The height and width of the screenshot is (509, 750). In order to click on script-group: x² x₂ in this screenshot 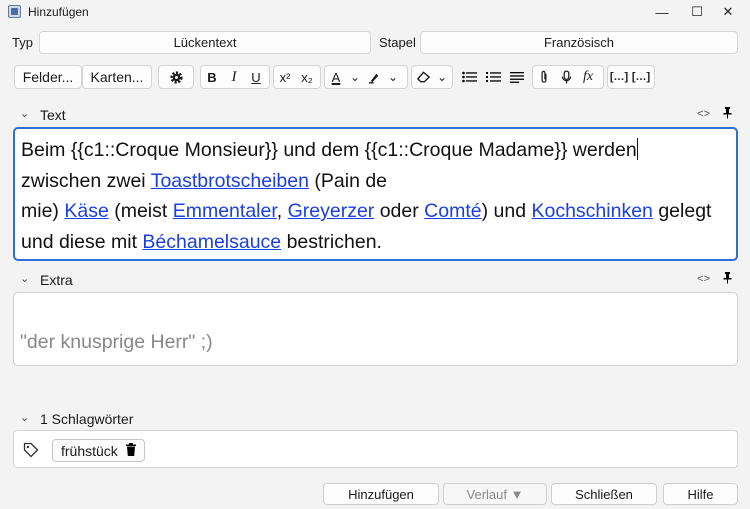, I will do `click(297, 77)`.